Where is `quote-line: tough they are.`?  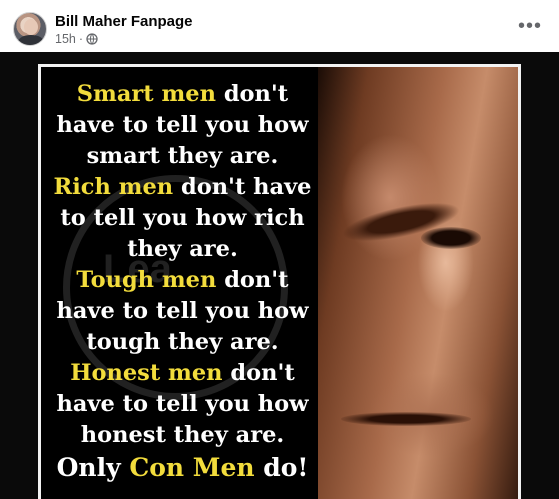
quote-line: tough they are. is located at coordinates (182, 342).